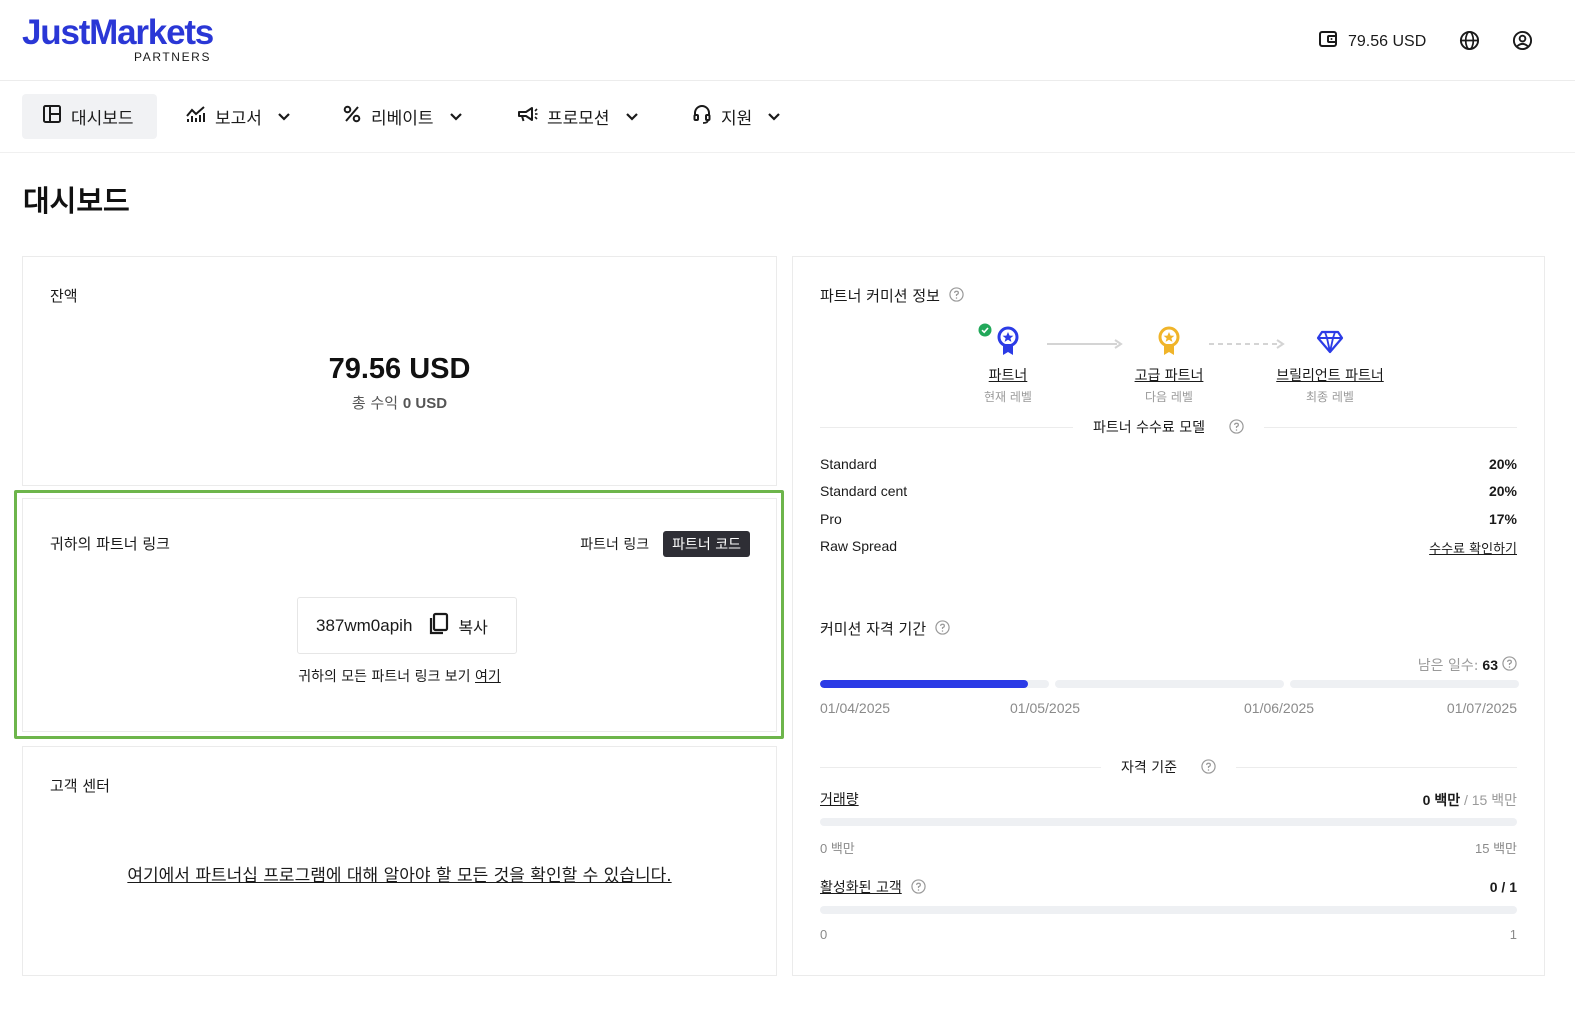 The width and height of the screenshot is (1575, 1012). Describe the element at coordinates (399, 402) in the screenshot. I see `total-earnings: 총 수익 0 USD` at that location.